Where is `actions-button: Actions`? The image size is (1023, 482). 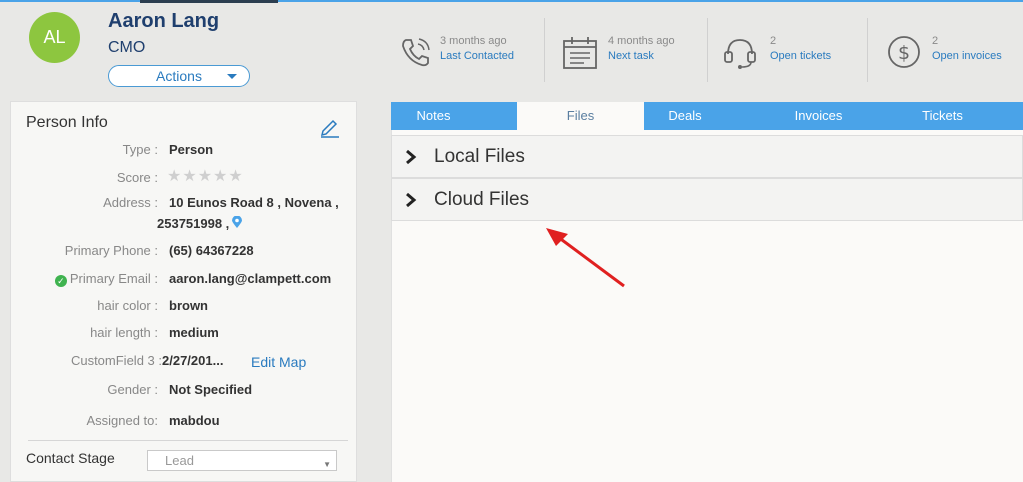 actions-button: Actions is located at coordinates (179, 76).